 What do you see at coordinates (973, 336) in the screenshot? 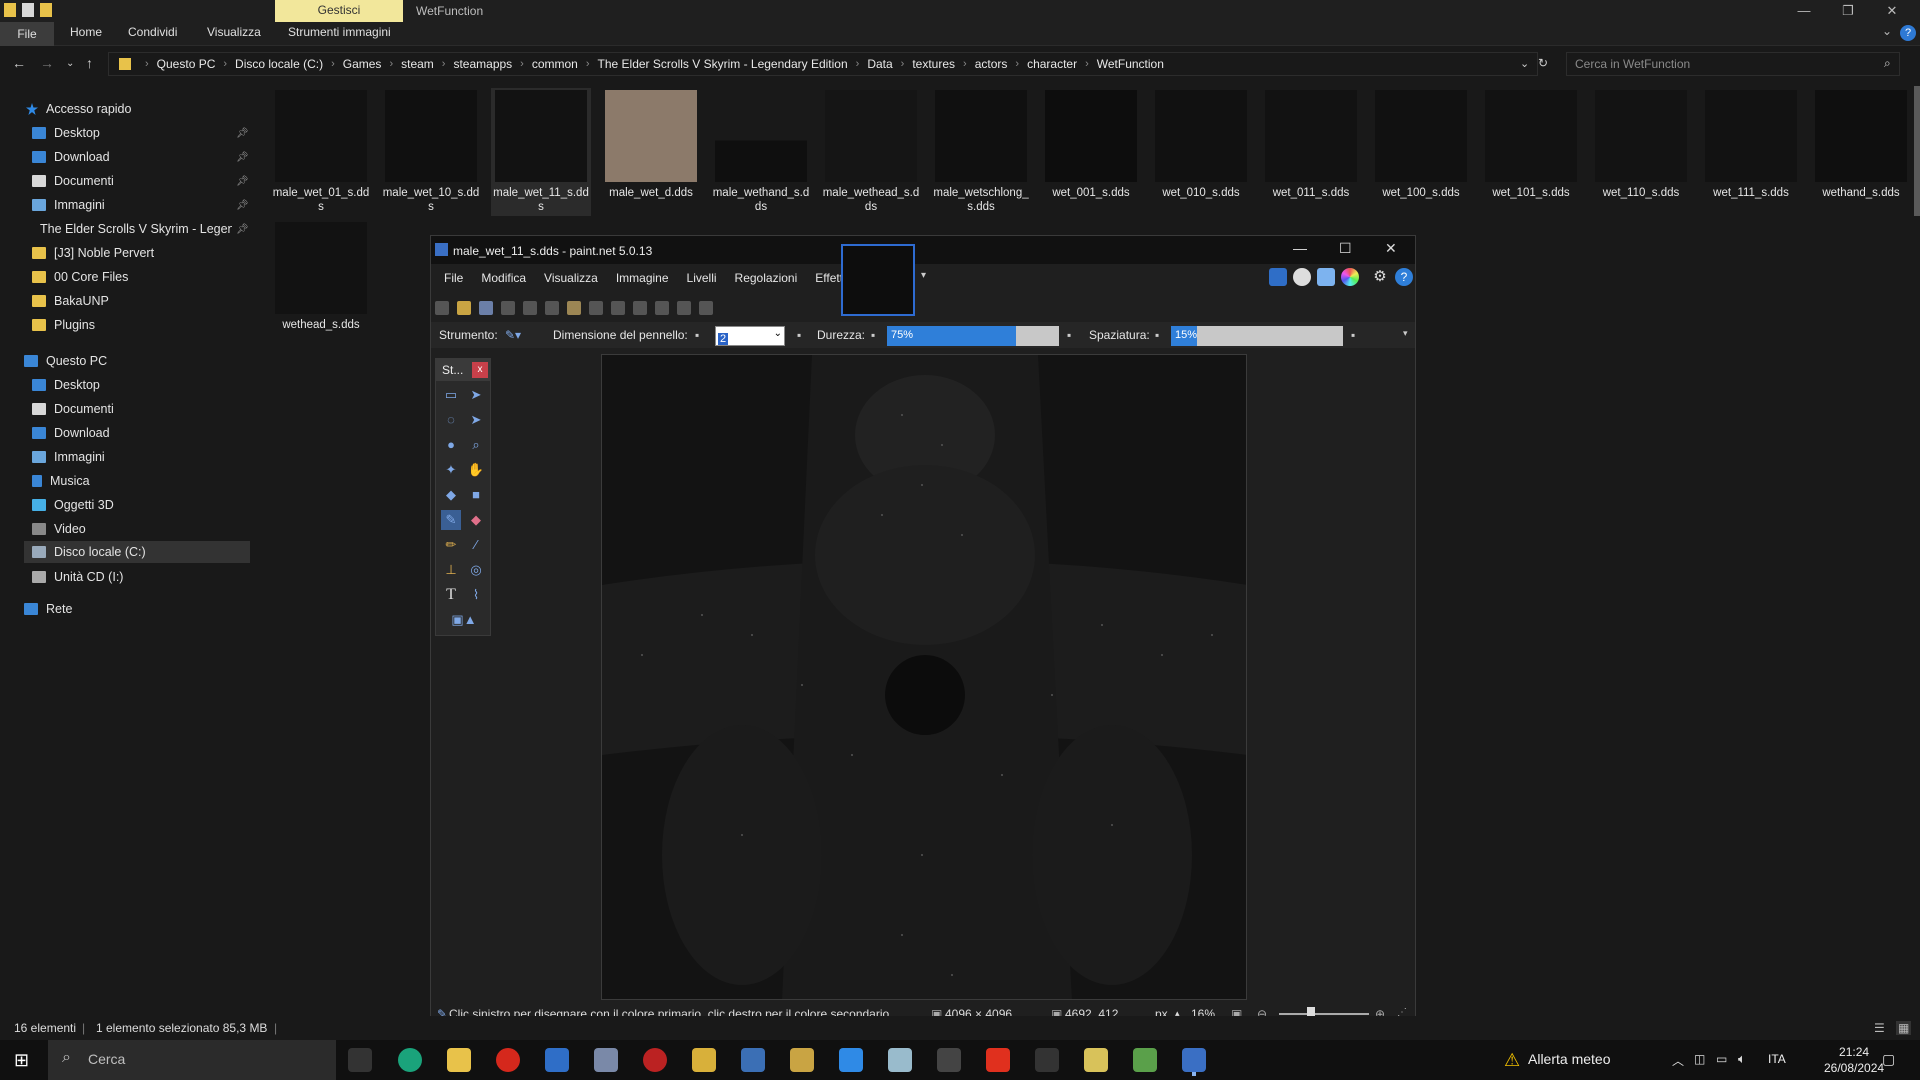
I see `hardness-slider: 75%` at bounding box center [973, 336].